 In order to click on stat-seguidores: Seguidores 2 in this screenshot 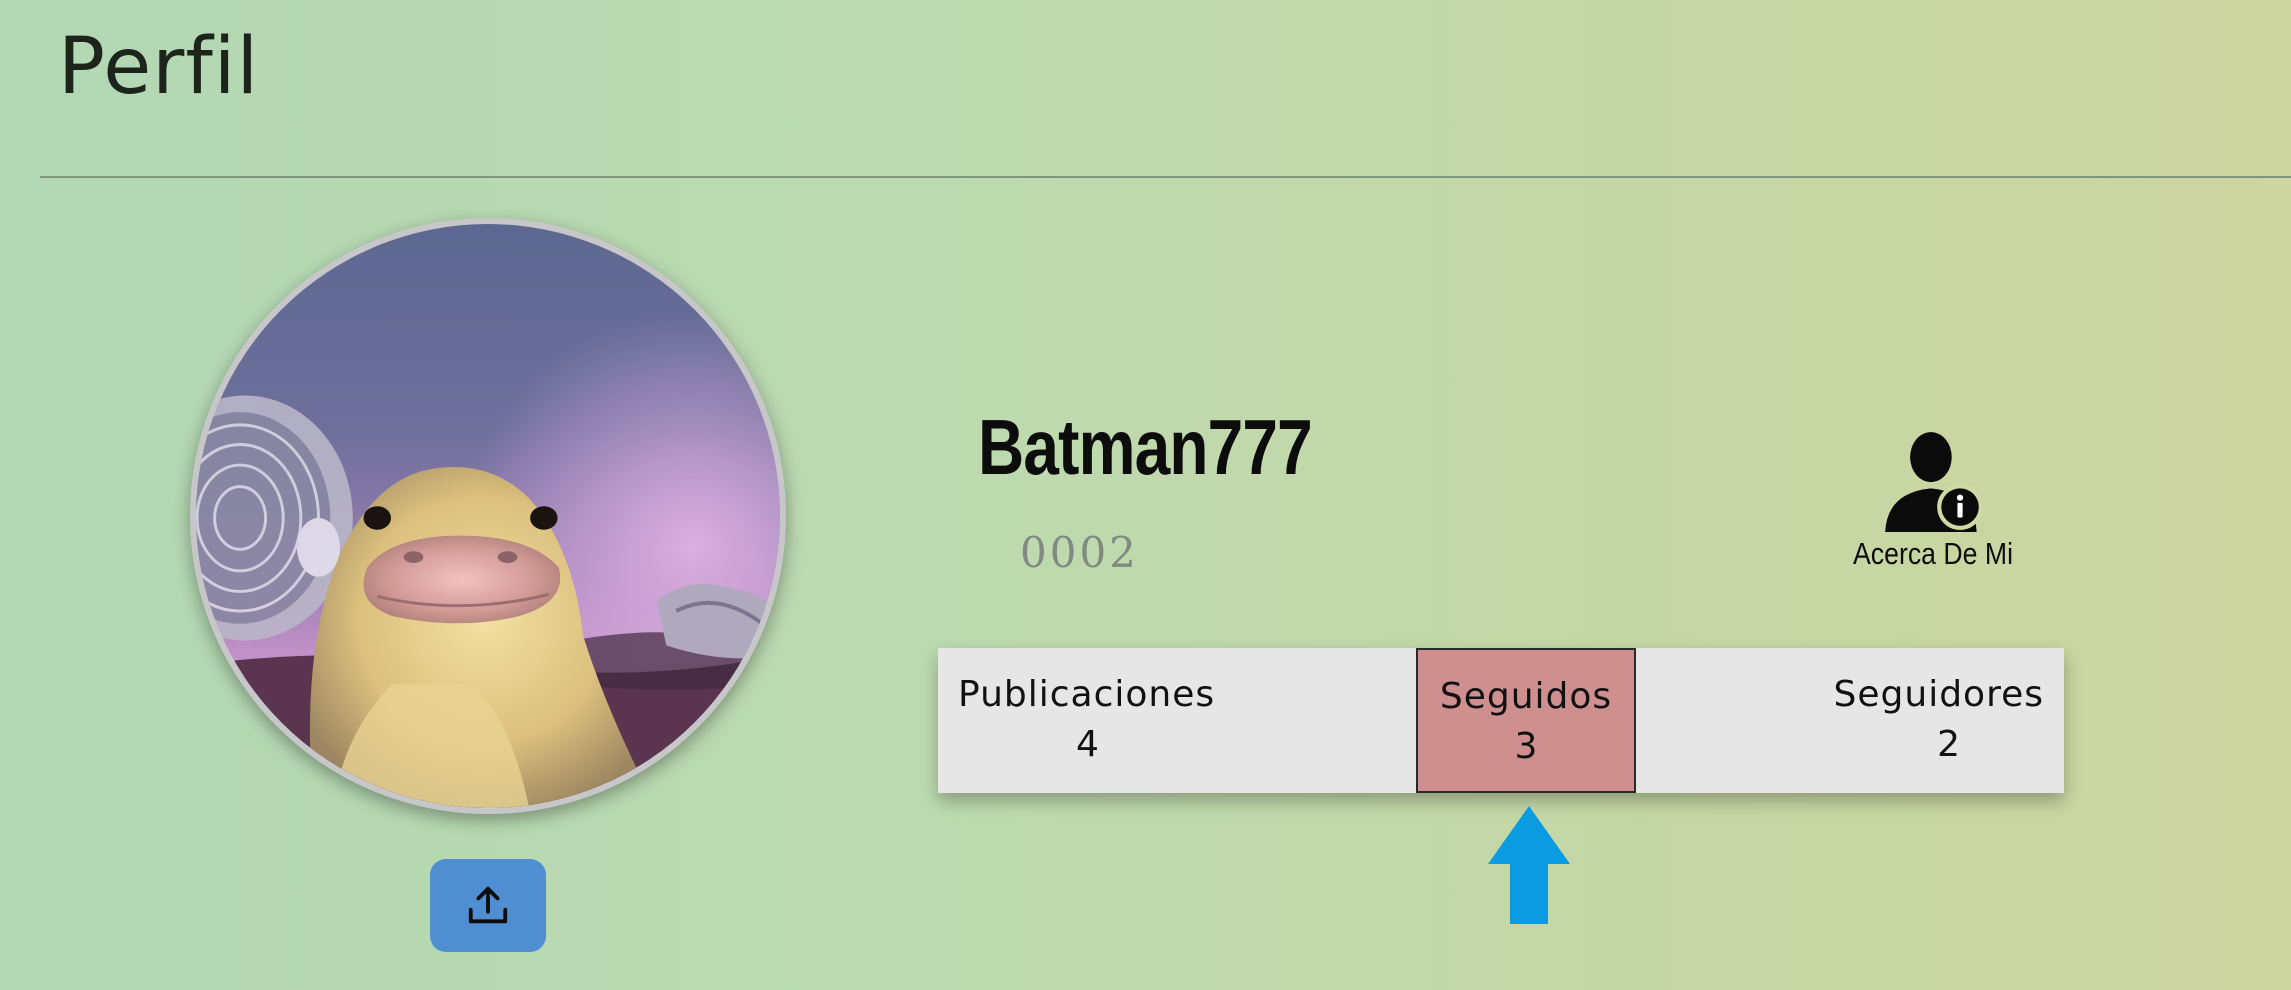, I will do `click(1850, 720)`.